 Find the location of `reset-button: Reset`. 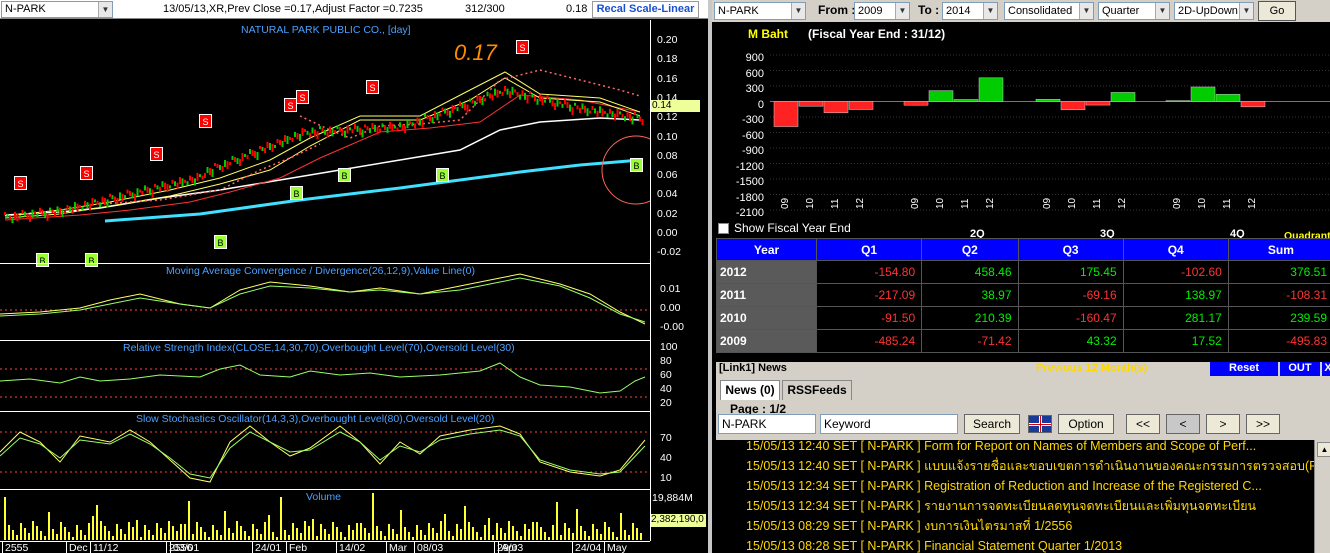

reset-button: Reset is located at coordinates (1244, 369).